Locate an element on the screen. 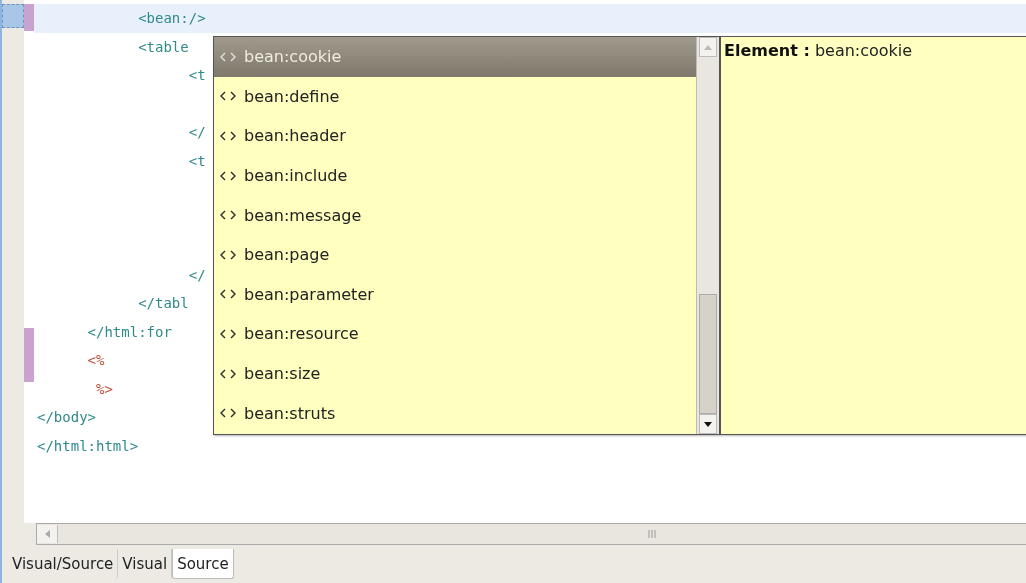 The width and height of the screenshot is (1026, 583). code-line: </tabl is located at coordinates (163, 303).